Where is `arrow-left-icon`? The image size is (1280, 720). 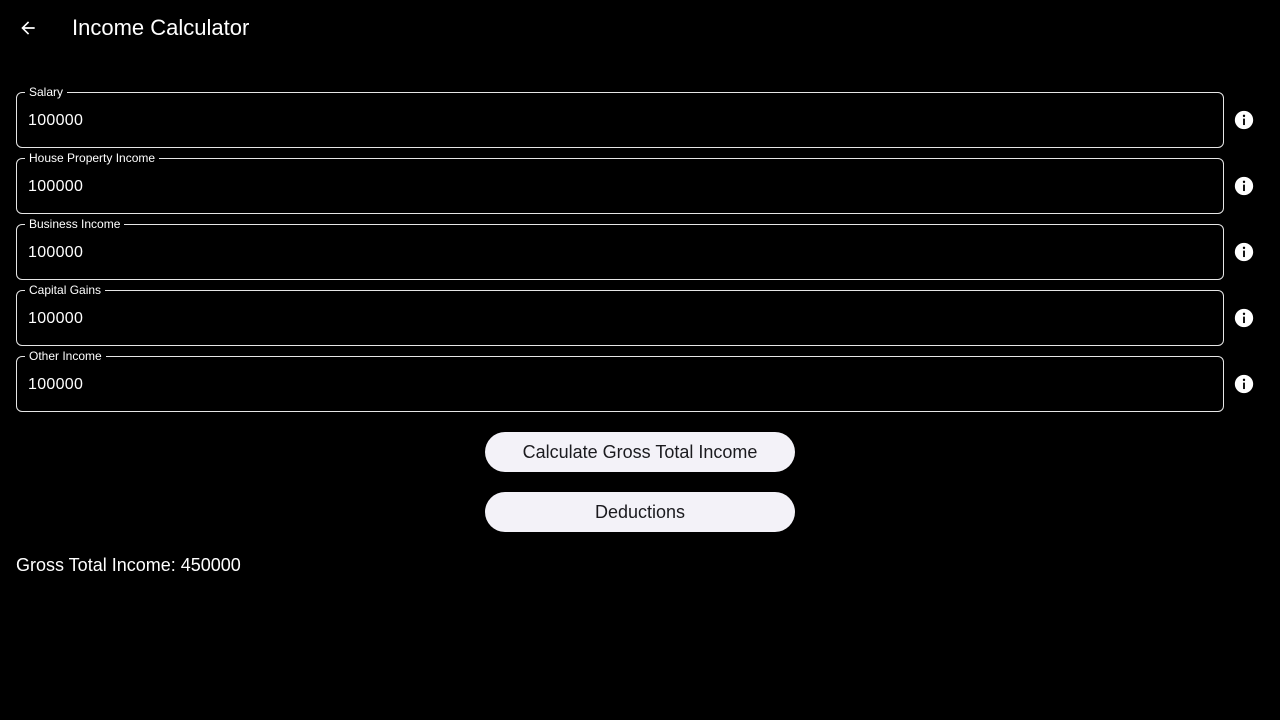
arrow-left-icon is located at coordinates (28, 28).